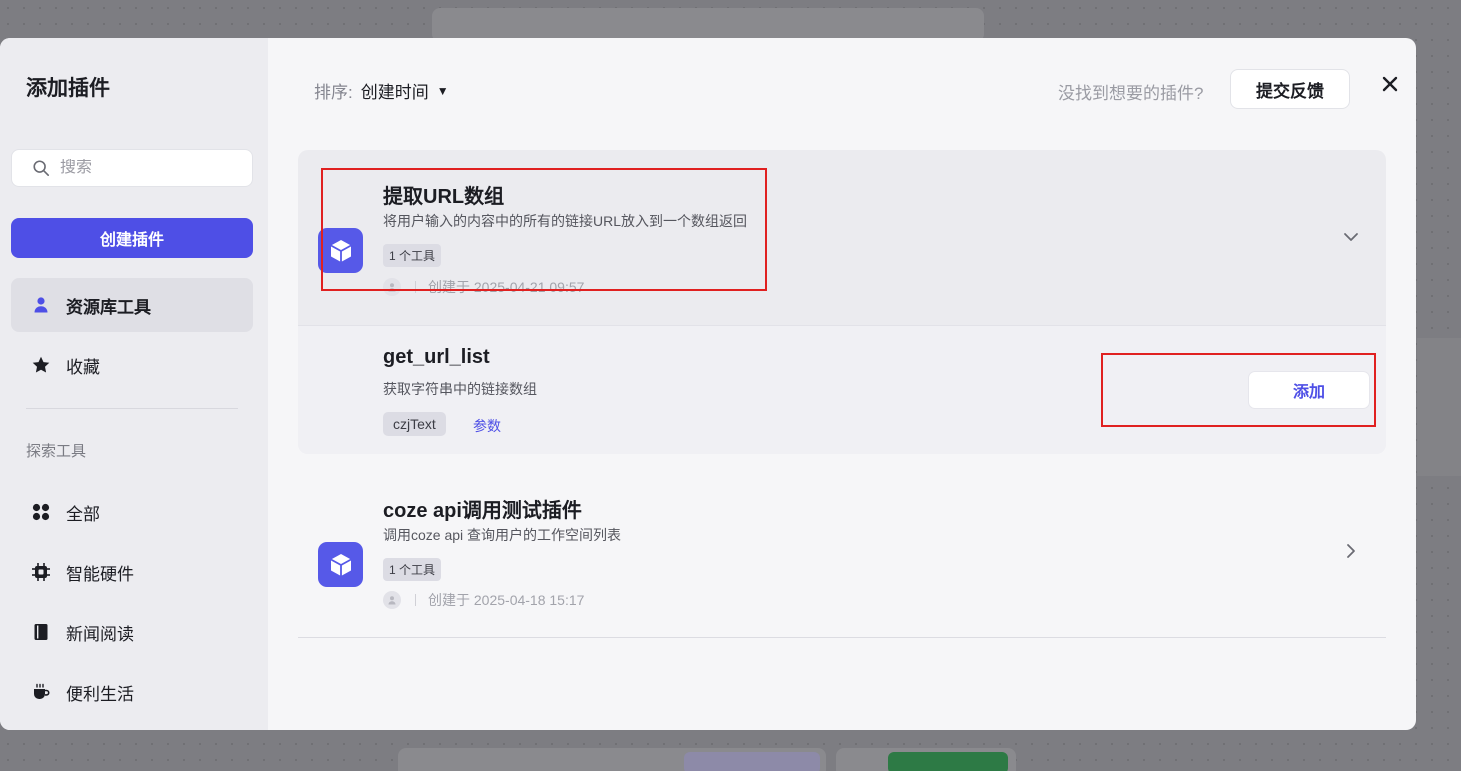 Image resolution: width=1461 pixels, height=771 pixels. I want to click on category-all: 全部, so click(132, 512).